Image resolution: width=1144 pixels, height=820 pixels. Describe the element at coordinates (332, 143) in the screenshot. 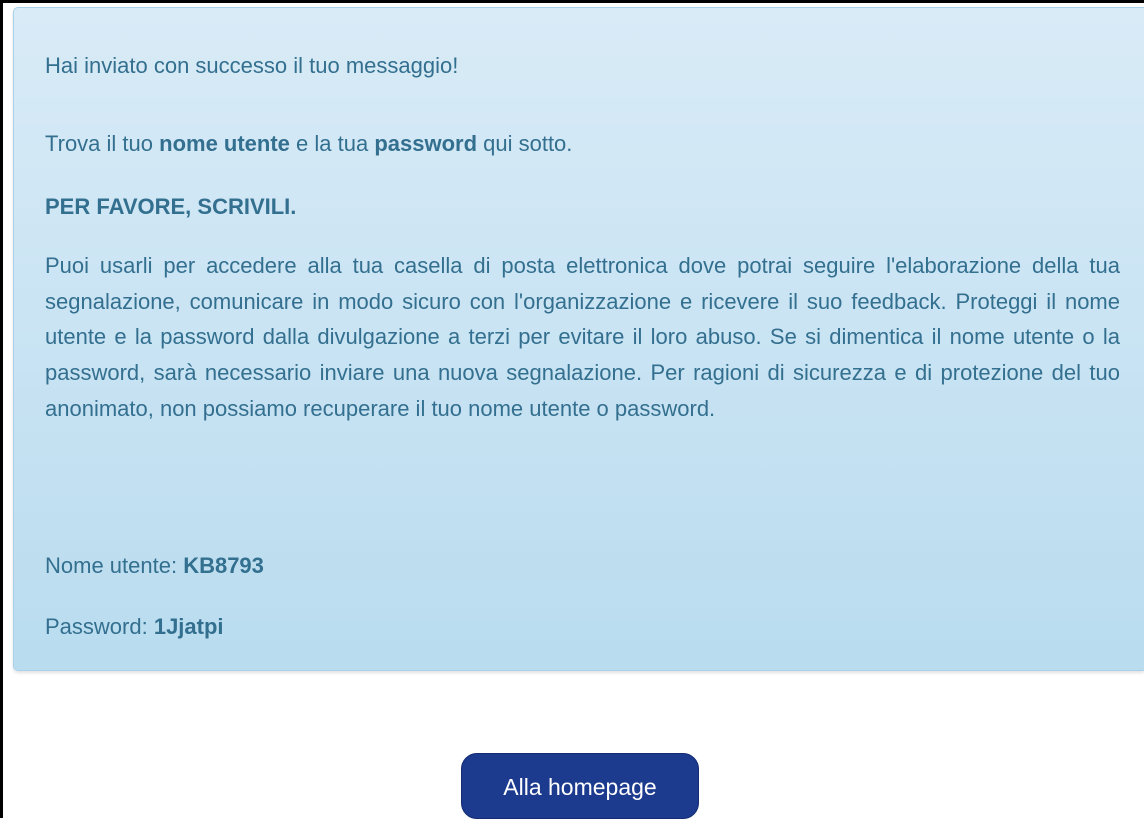

I see `instruction-middle: e la tua` at that location.